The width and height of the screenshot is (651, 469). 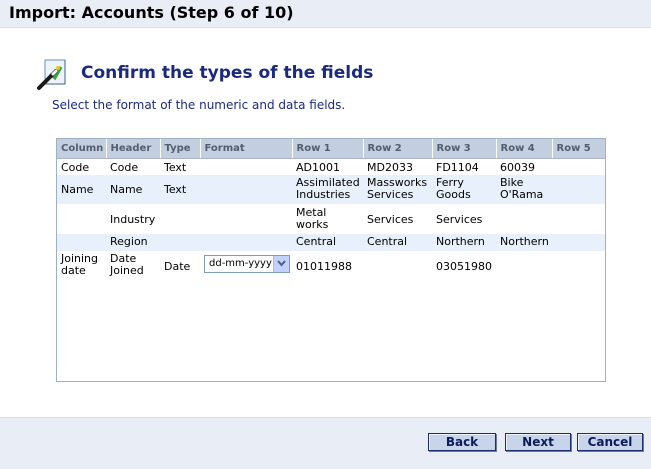 What do you see at coordinates (327, 189) in the screenshot?
I see `cell-row1: Assimilated Industries` at bounding box center [327, 189].